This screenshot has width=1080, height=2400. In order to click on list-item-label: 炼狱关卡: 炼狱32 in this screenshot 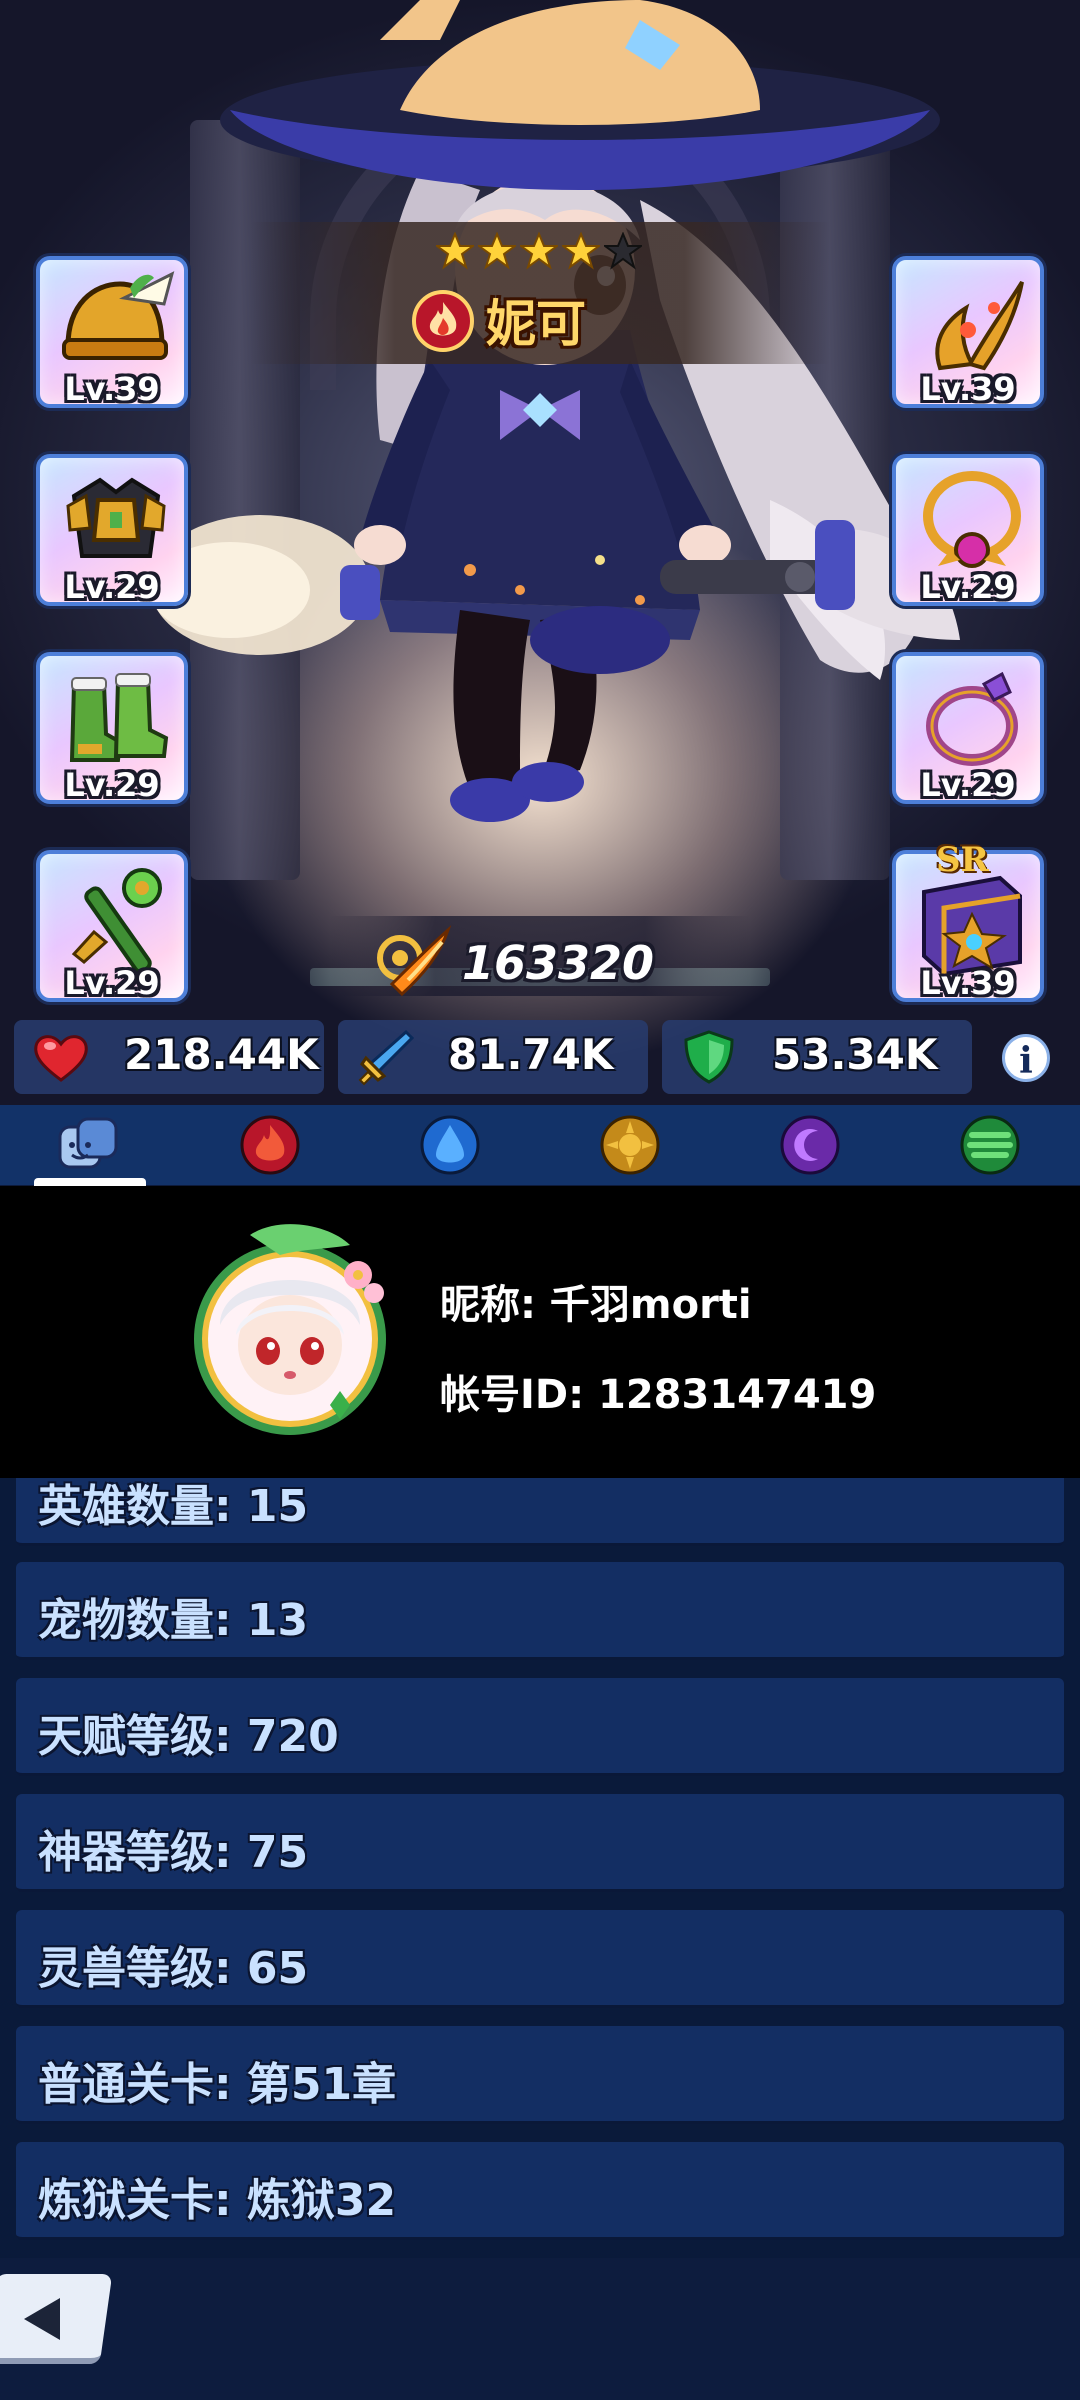, I will do `click(217, 2200)`.